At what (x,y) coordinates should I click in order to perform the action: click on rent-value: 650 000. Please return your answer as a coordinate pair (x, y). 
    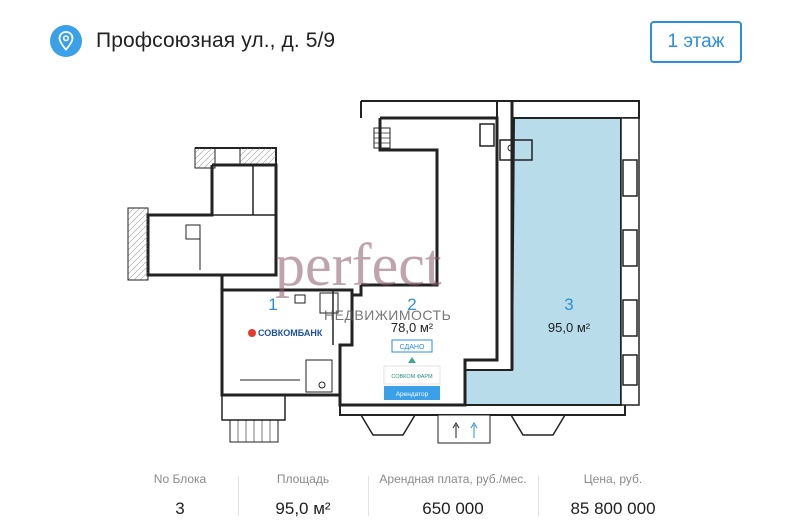
    Looking at the image, I should click on (453, 508).